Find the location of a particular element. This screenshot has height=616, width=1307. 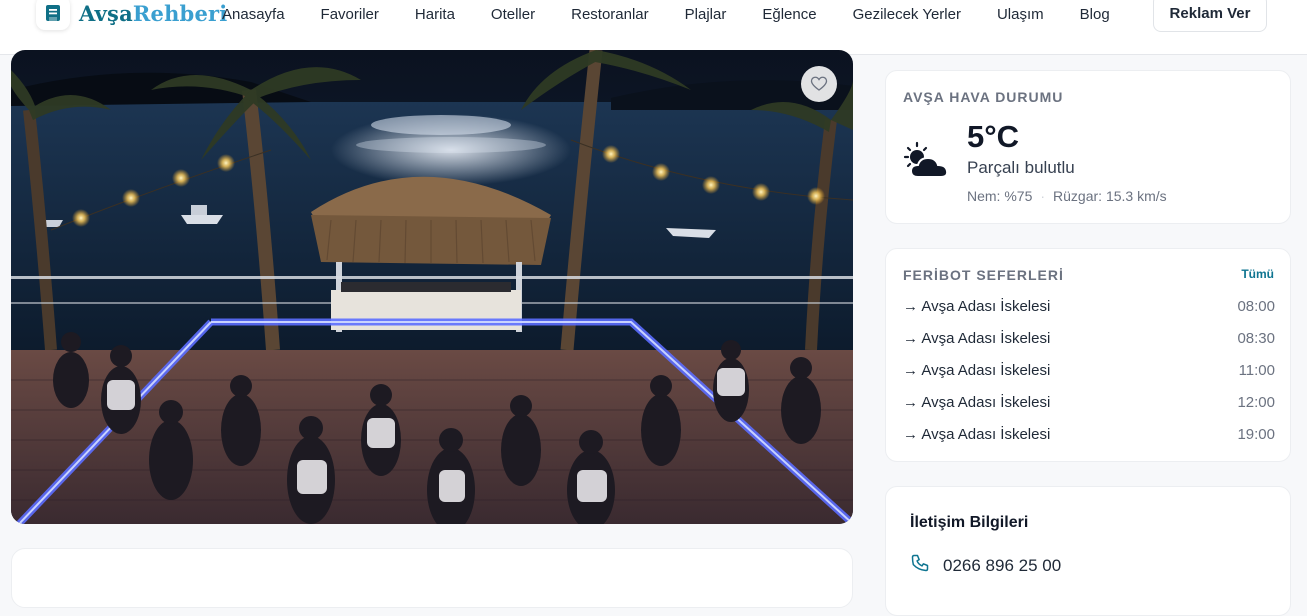

temperature: 5°C is located at coordinates (993, 136).